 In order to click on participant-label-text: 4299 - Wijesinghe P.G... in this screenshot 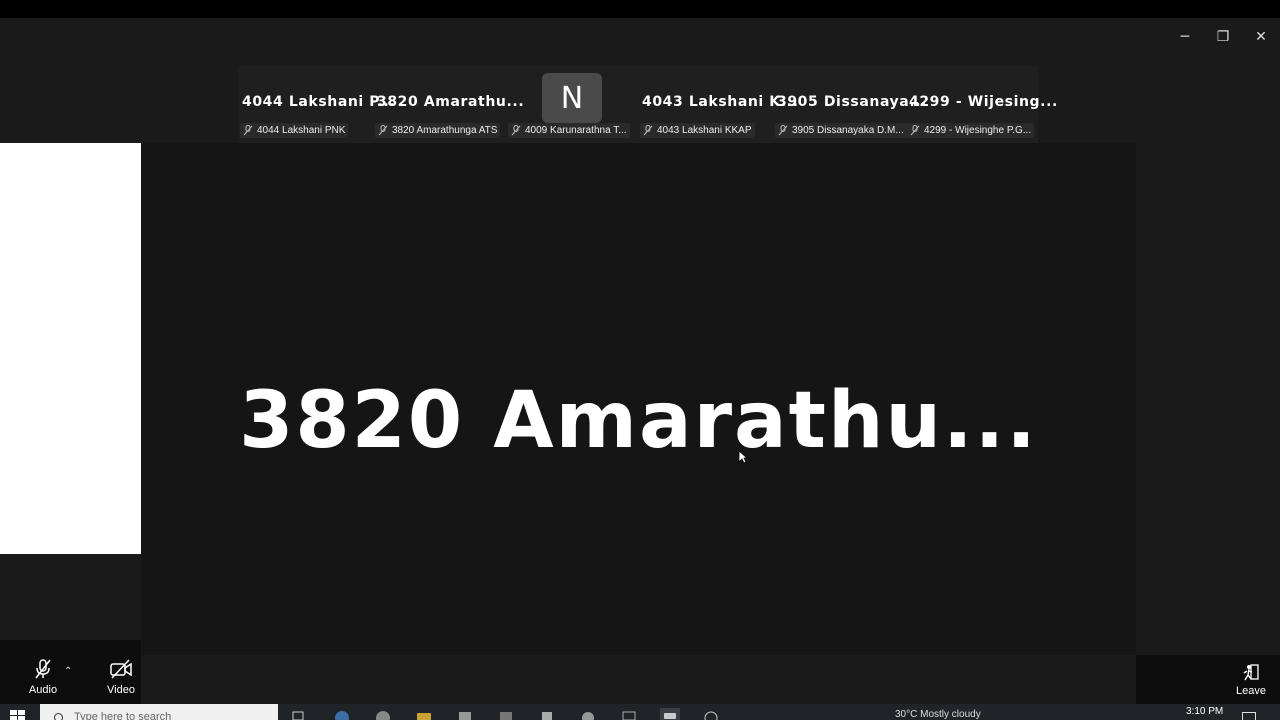, I will do `click(978, 130)`.